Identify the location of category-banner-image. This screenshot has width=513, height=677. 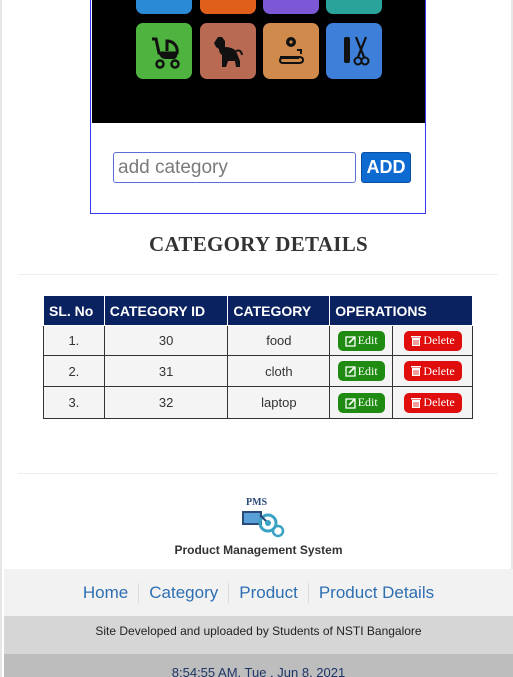
(258, 61).